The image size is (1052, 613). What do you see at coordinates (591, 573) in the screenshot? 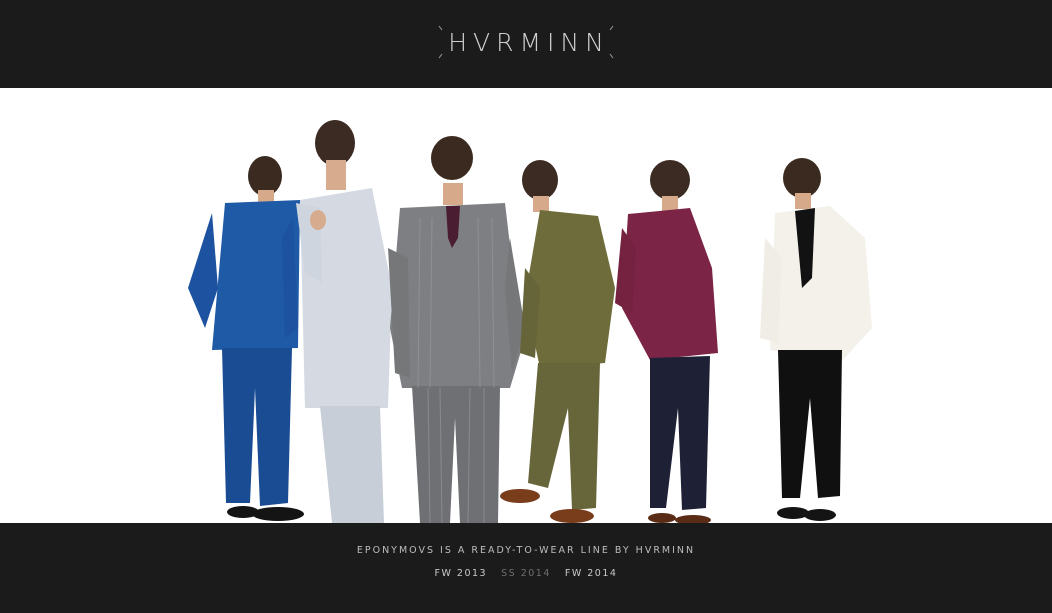
I see `collection-link-fw-2014: FW 2014` at bounding box center [591, 573].